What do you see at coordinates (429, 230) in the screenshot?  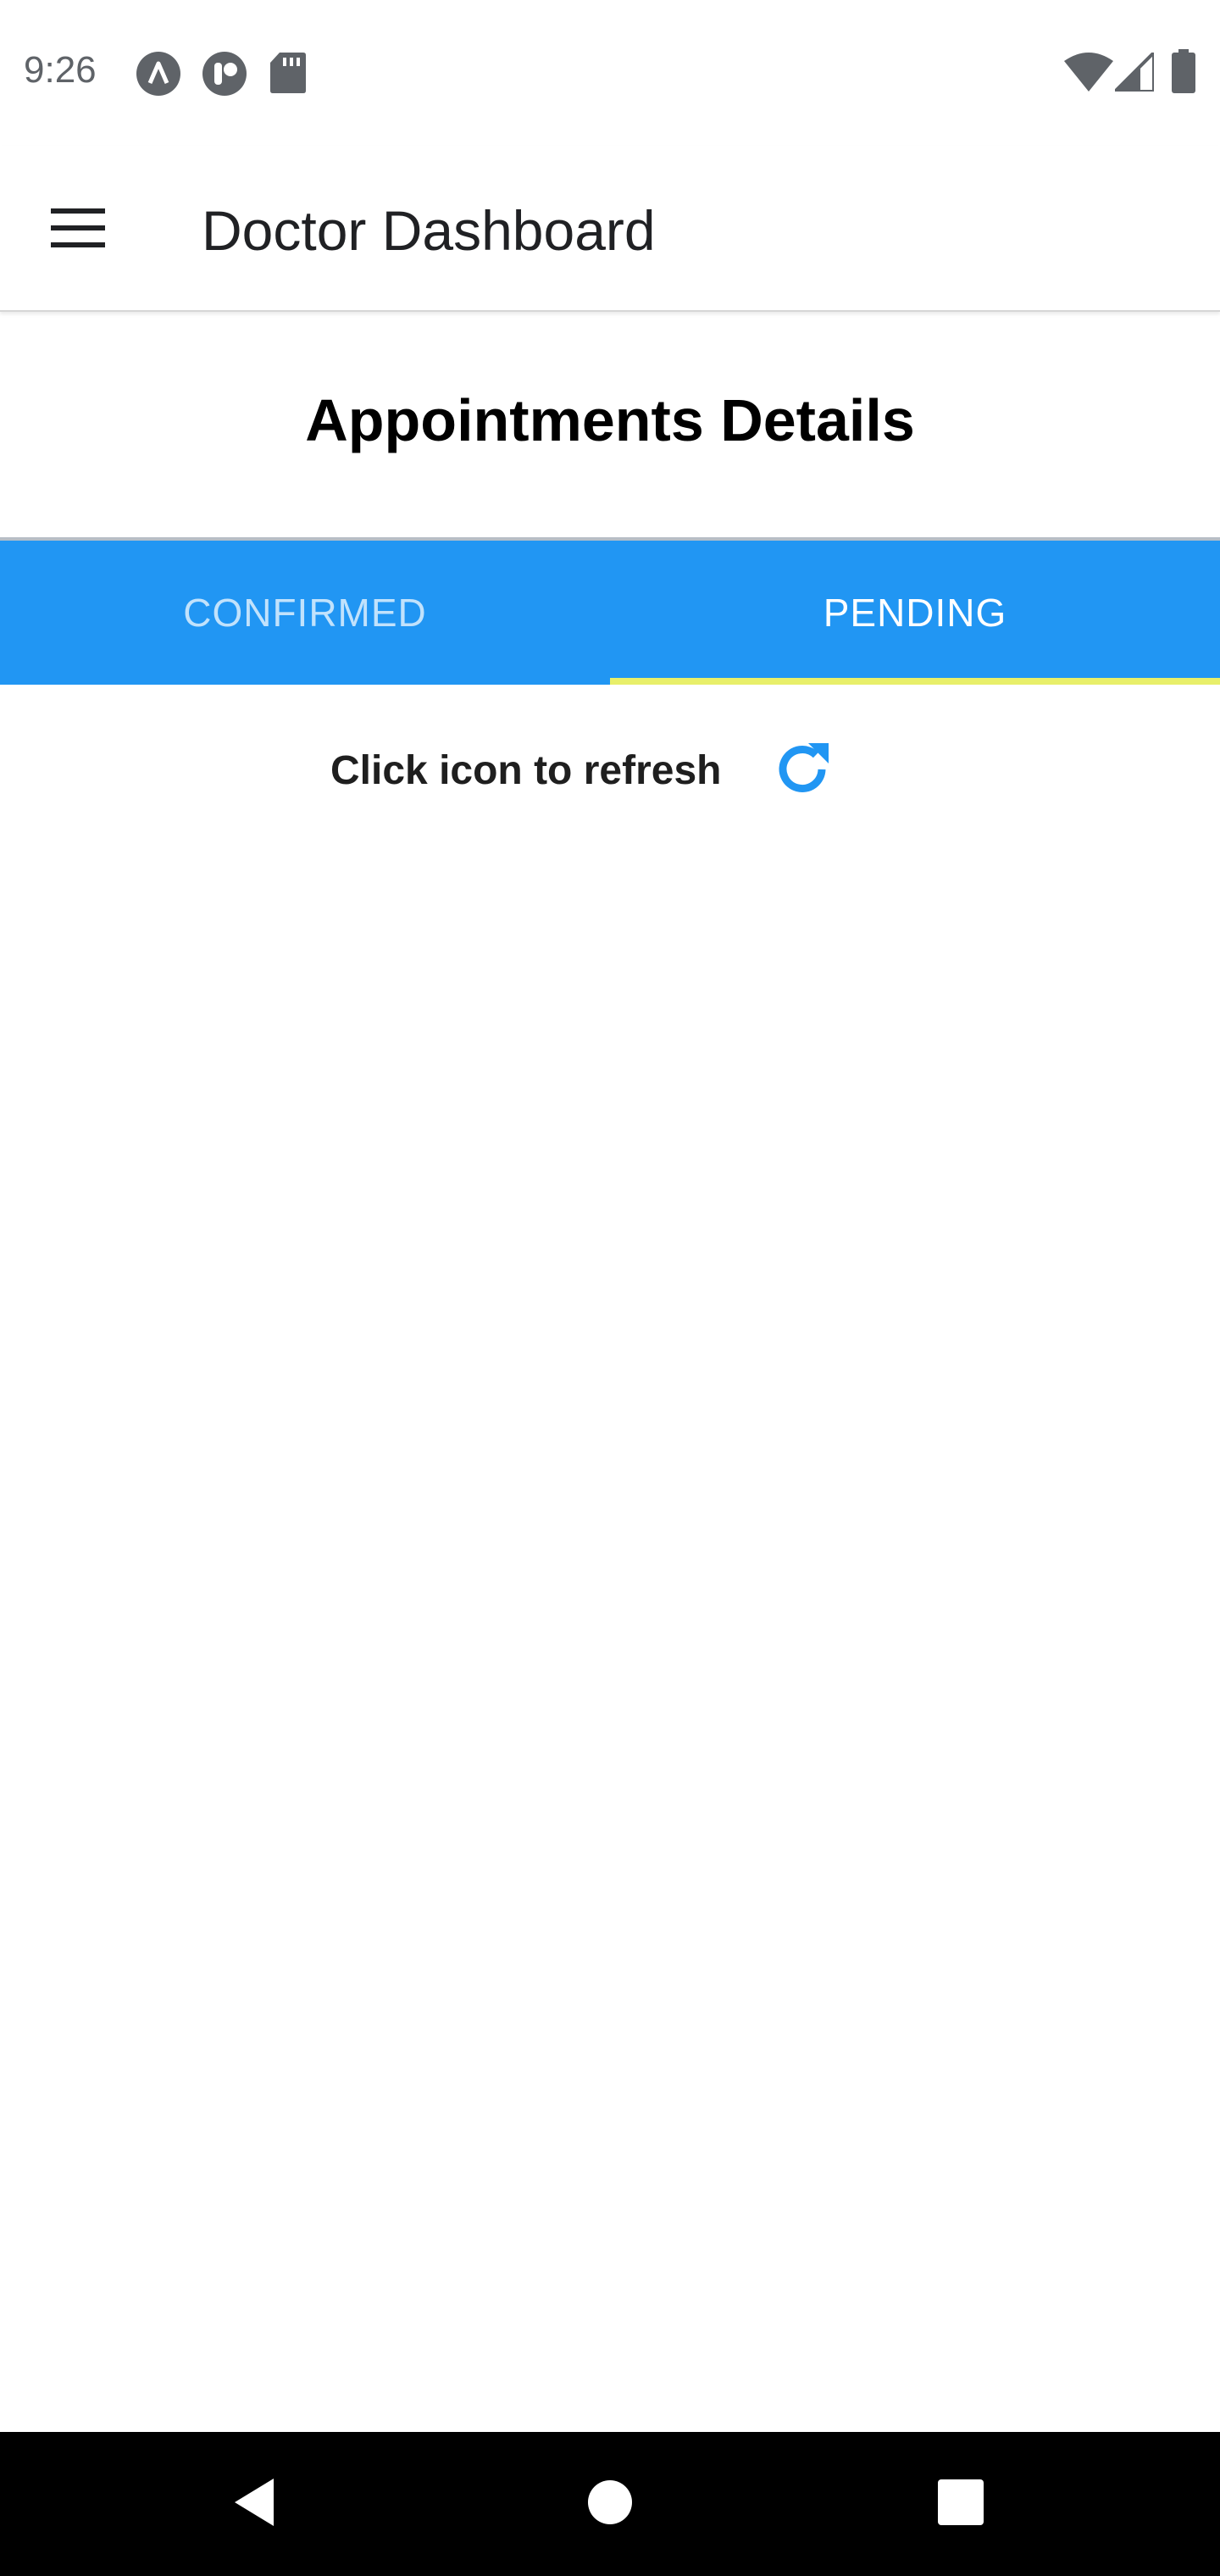 I see `app-title: Doctor Dashboard` at bounding box center [429, 230].